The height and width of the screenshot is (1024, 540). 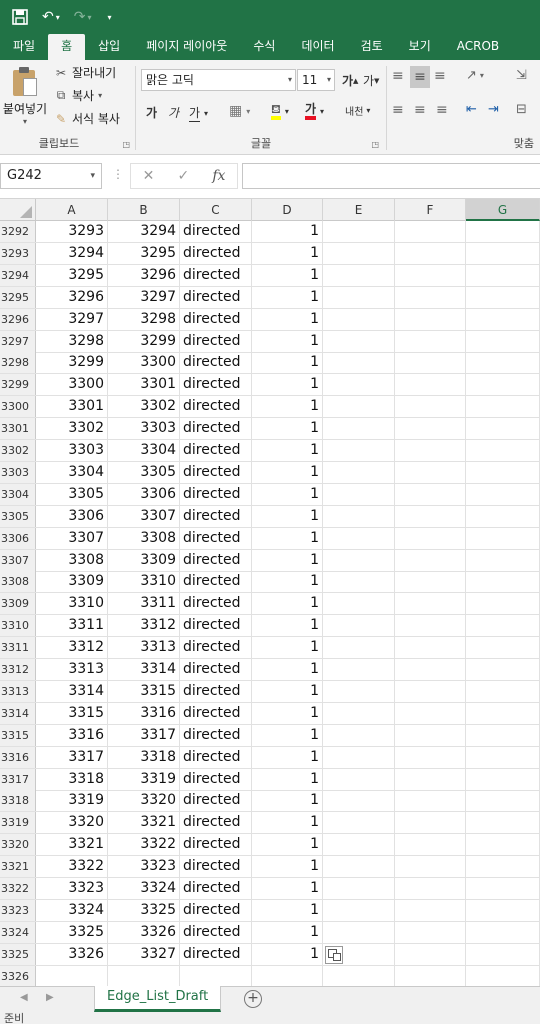 What do you see at coordinates (18, 538) in the screenshot?
I see `row-header: 3306` at bounding box center [18, 538].